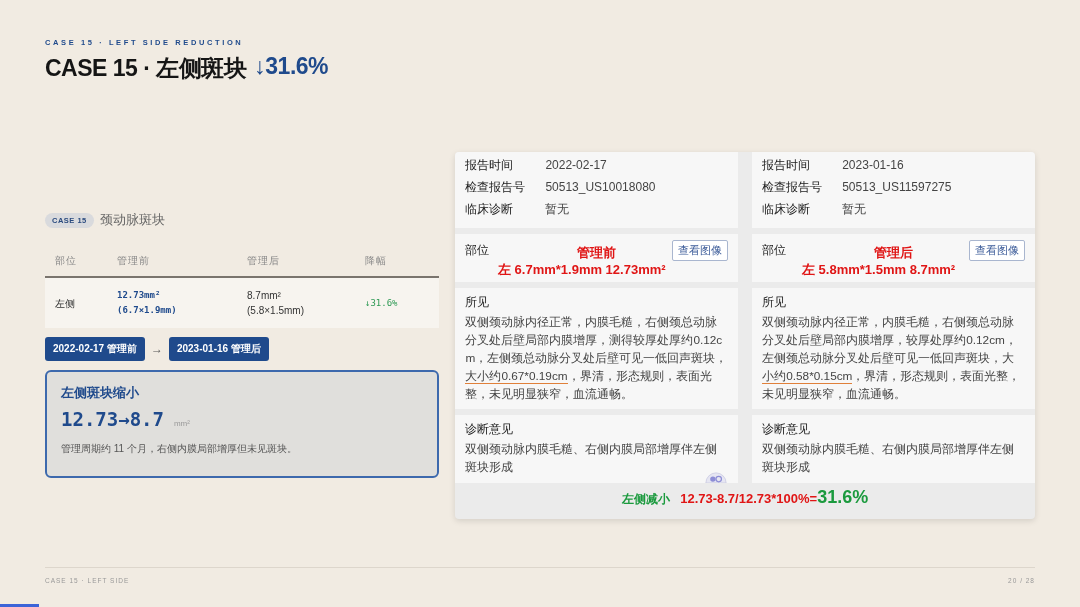  Describe the element at coordinates (112, 419) in the screenshot. I see `summary-value: 12.73→8.7` at that location.